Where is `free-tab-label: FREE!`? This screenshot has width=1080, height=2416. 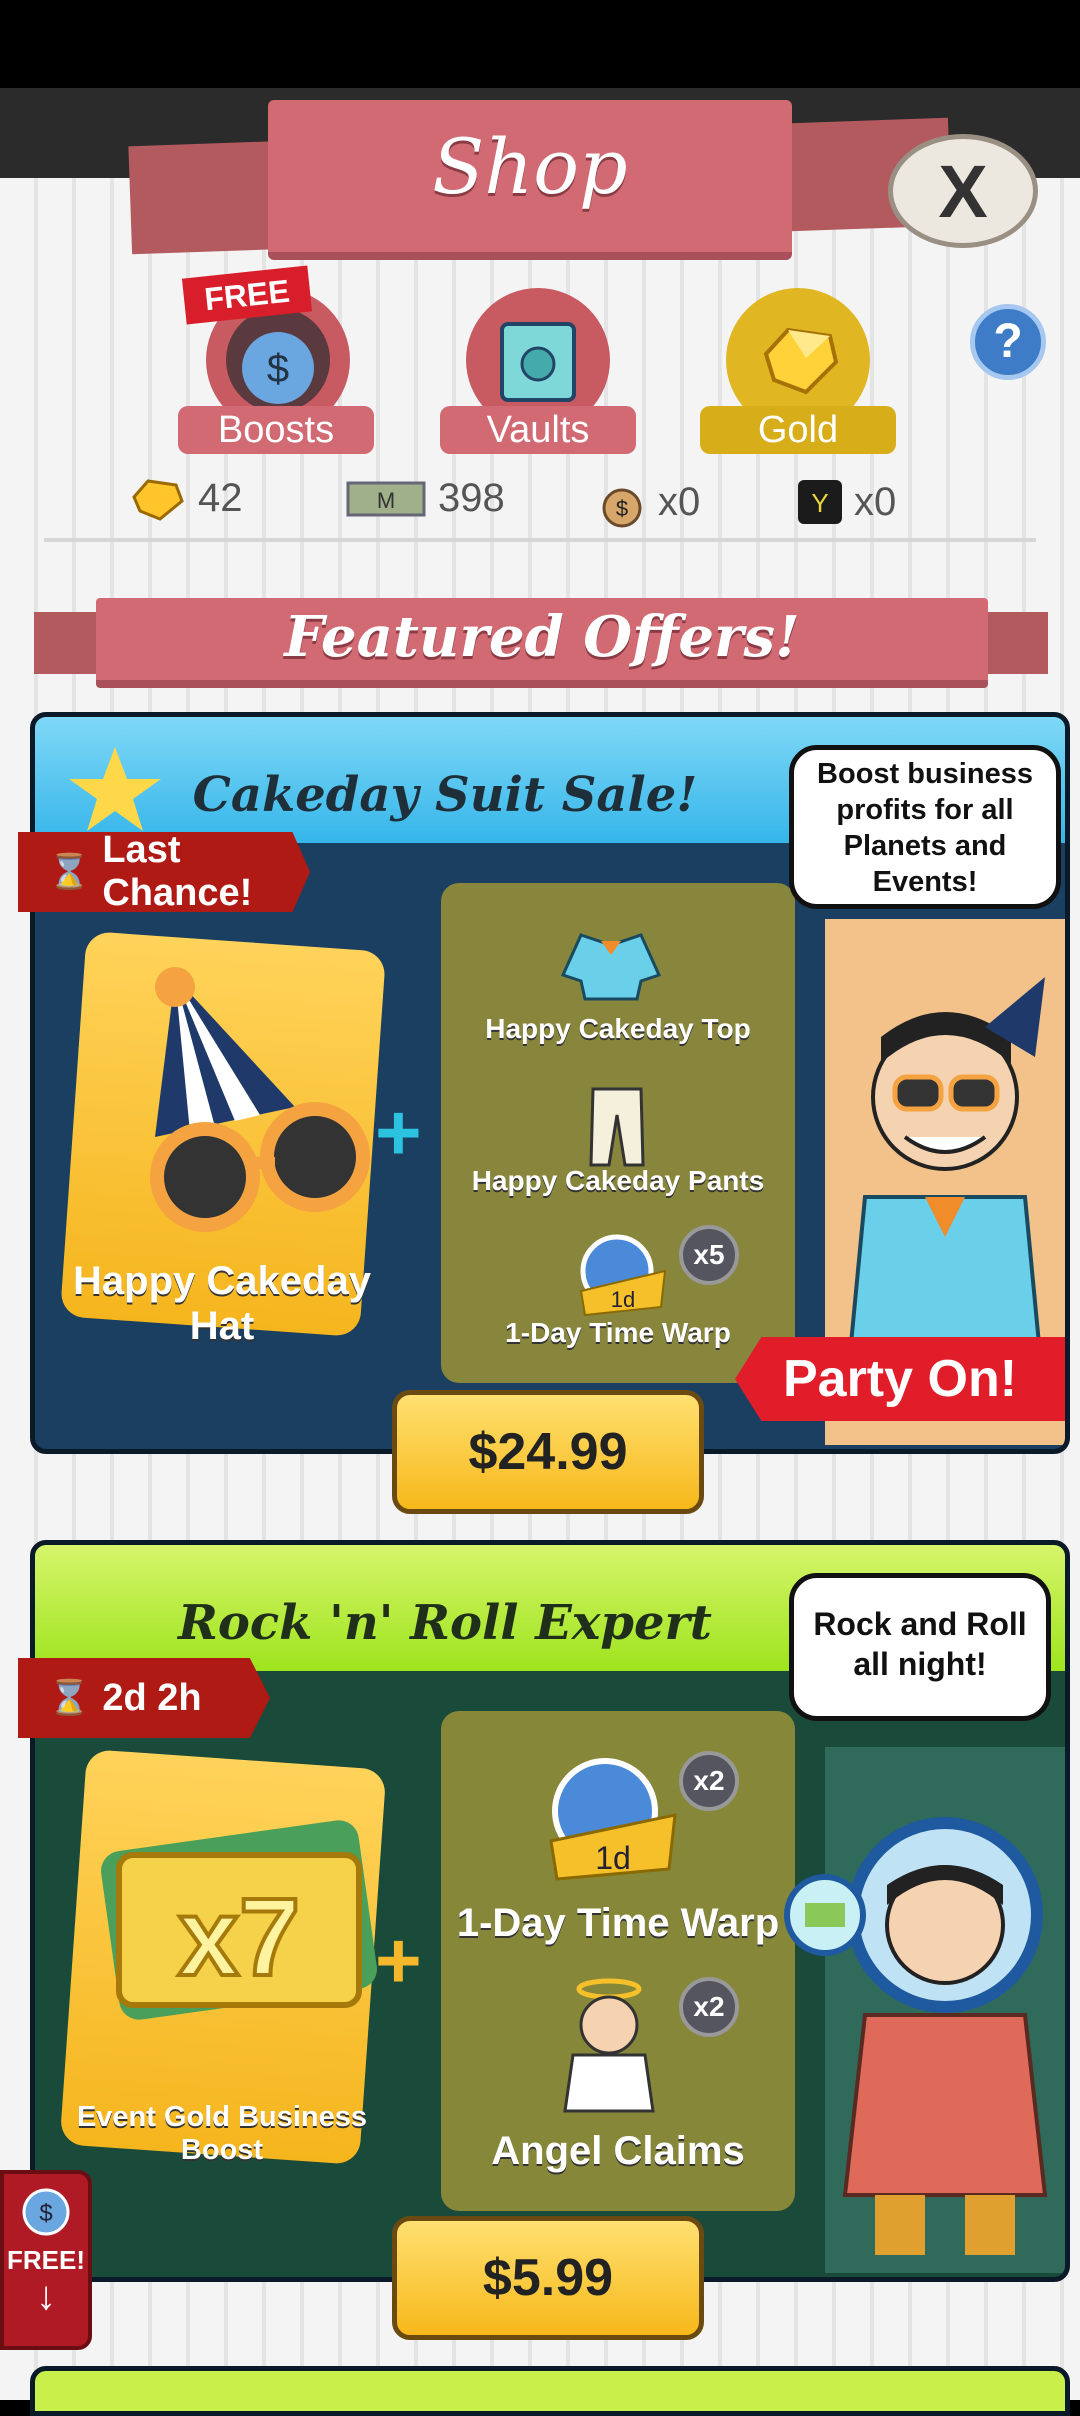 free-tab-label: FREE! is located at coordinates (46, 2260).